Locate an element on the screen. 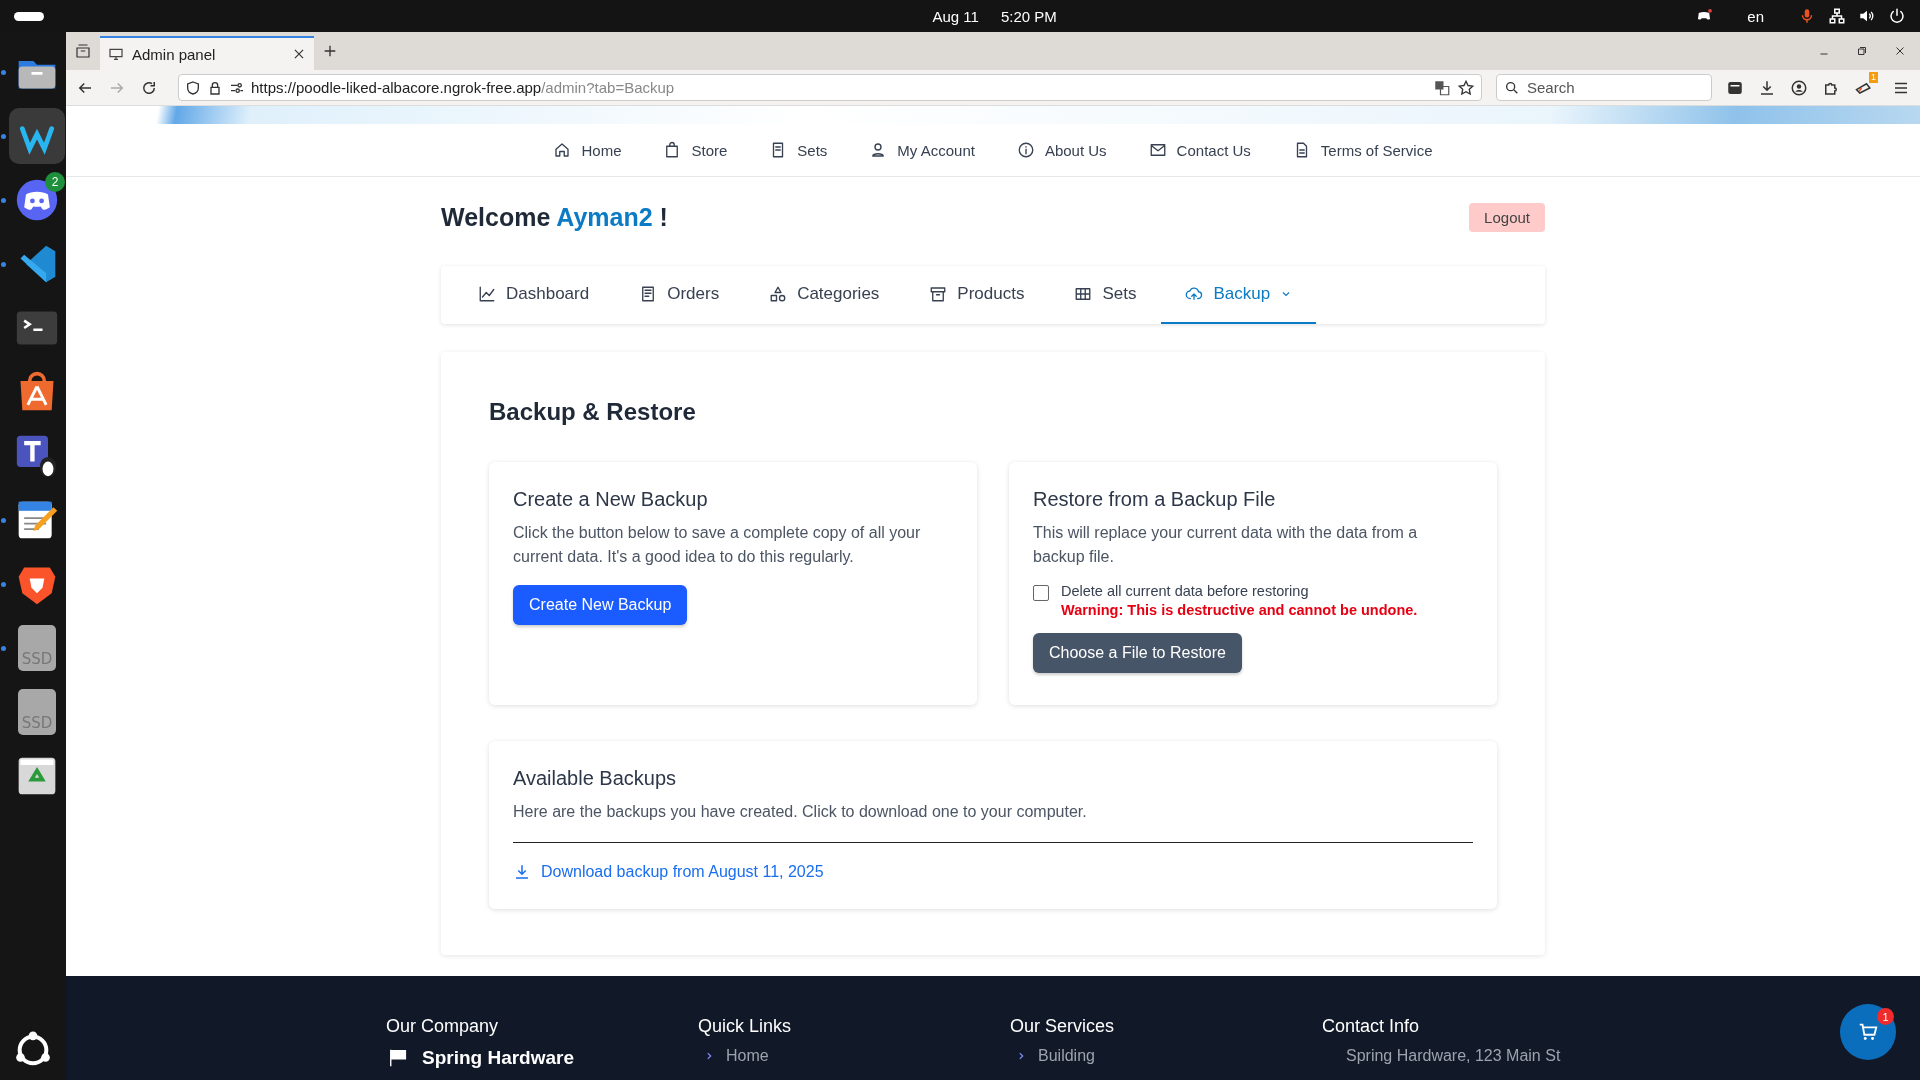  card-description: Click the button below to save a complete copy of all your current data. It's a good idea to do this regularly. is located at coordinates (717, 545).